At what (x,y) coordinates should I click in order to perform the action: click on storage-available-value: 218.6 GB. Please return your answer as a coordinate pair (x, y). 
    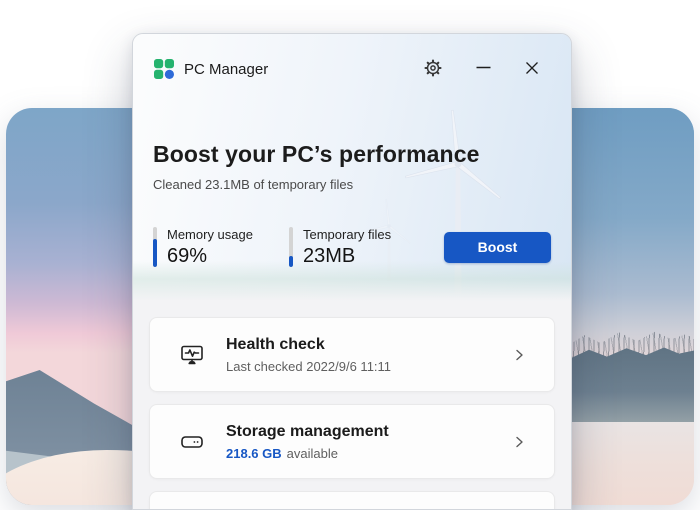
    Looking at the image, I should click on (254, 453).